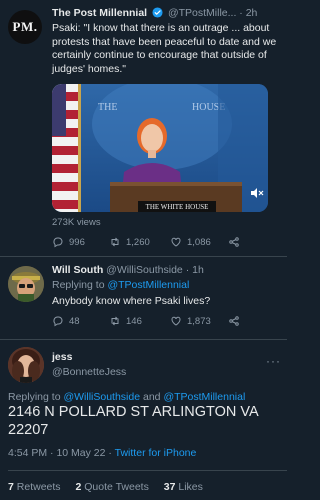  I want to click on timestamp: 4:54 PM, so click(27, 453).